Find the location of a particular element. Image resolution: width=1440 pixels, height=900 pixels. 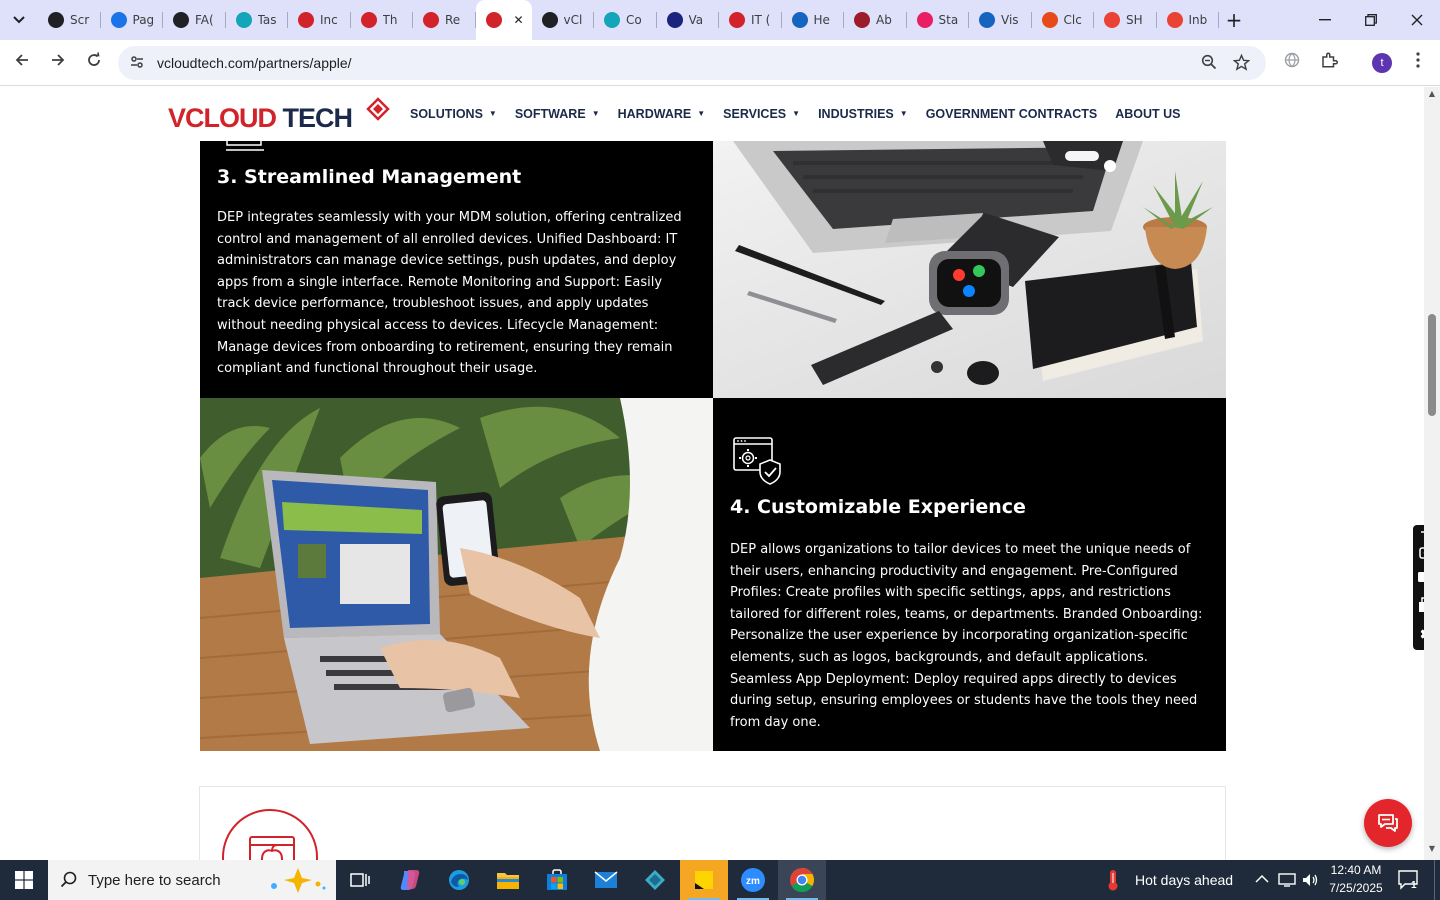

search-icon is located at coordinates (68, 879).